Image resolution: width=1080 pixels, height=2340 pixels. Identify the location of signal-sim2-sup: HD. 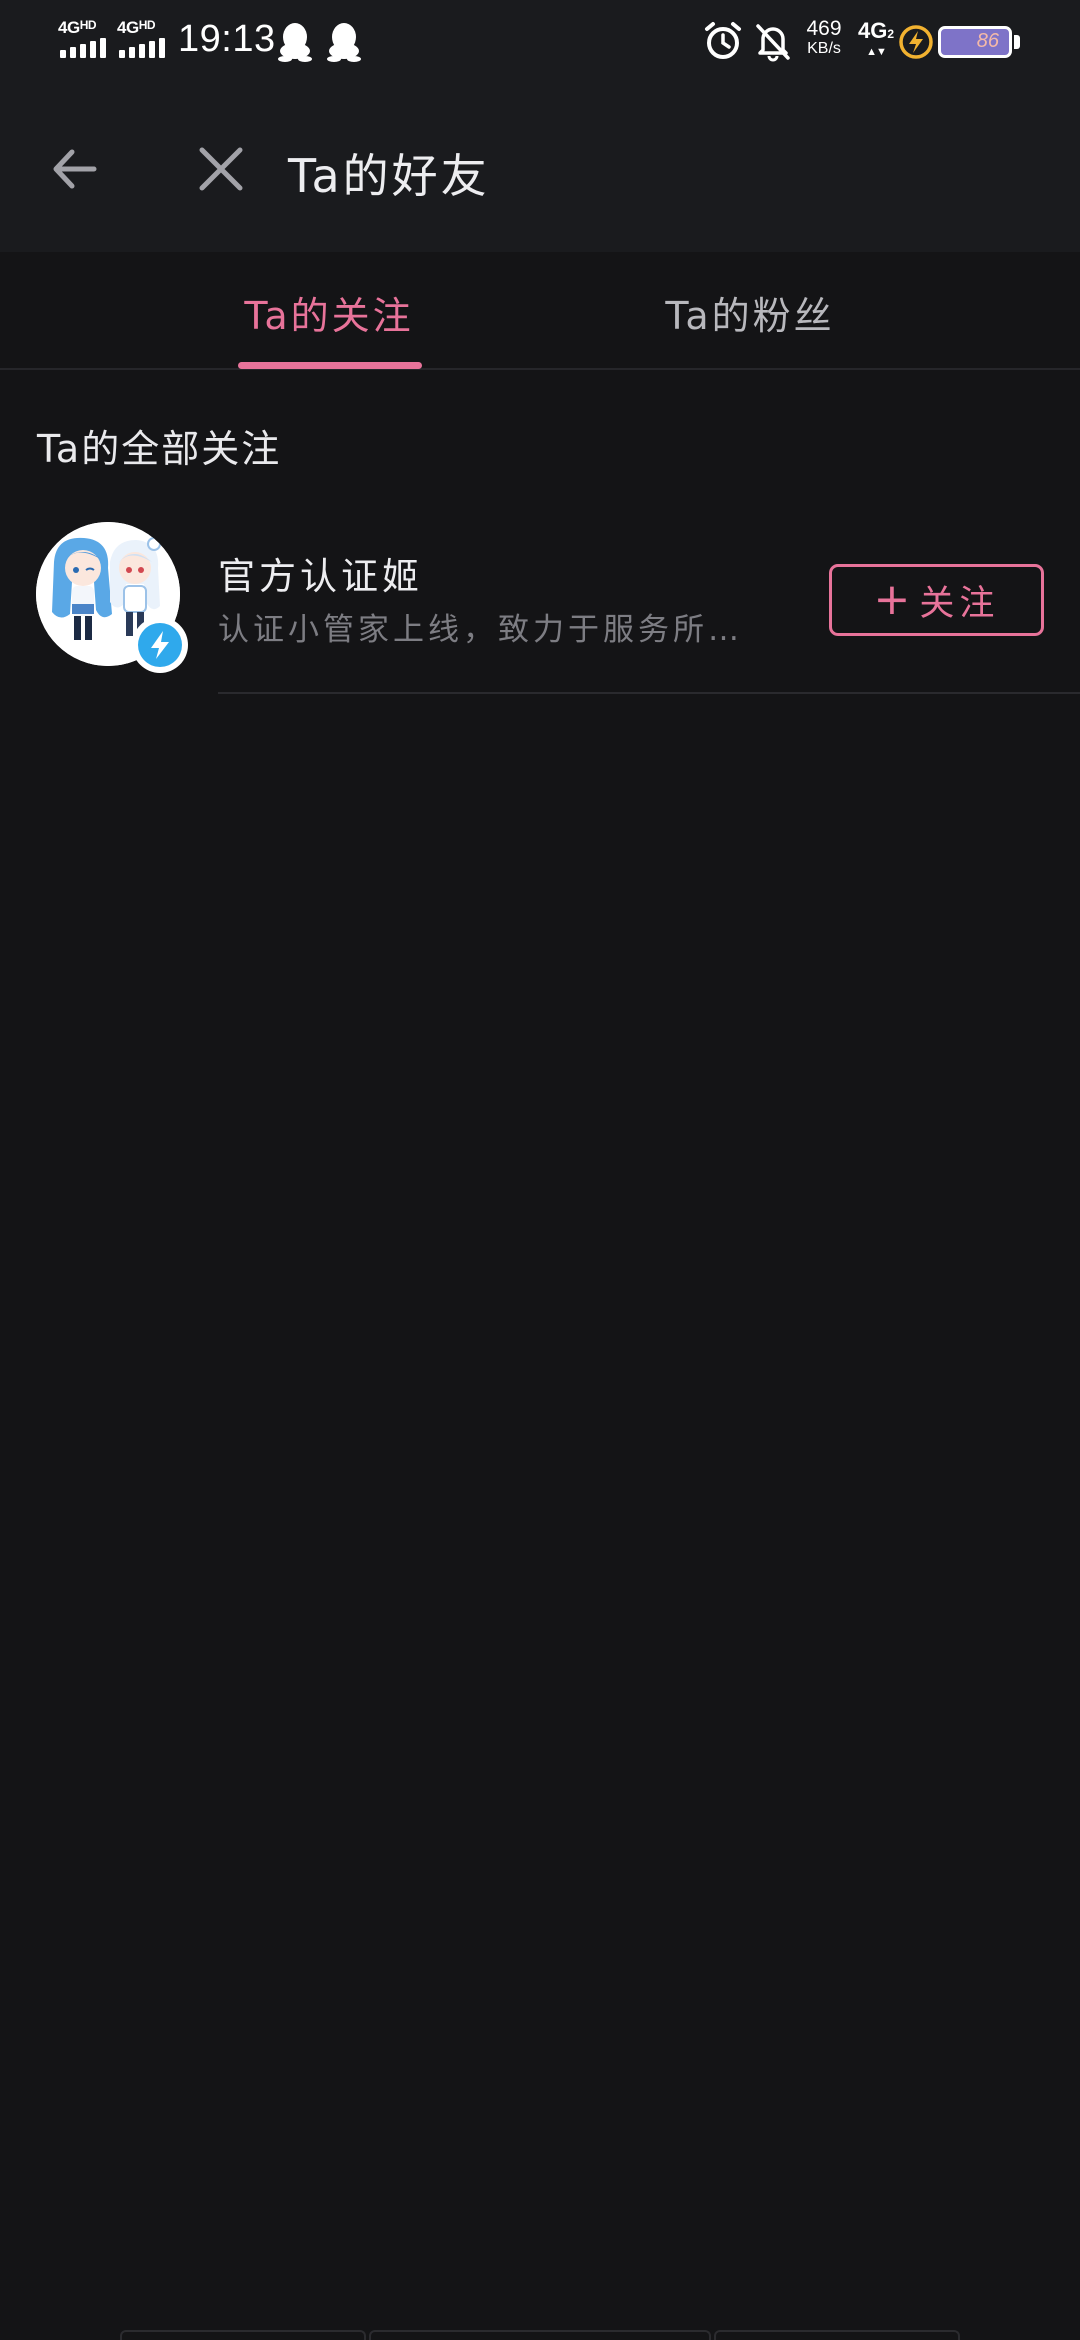
(147, 25).